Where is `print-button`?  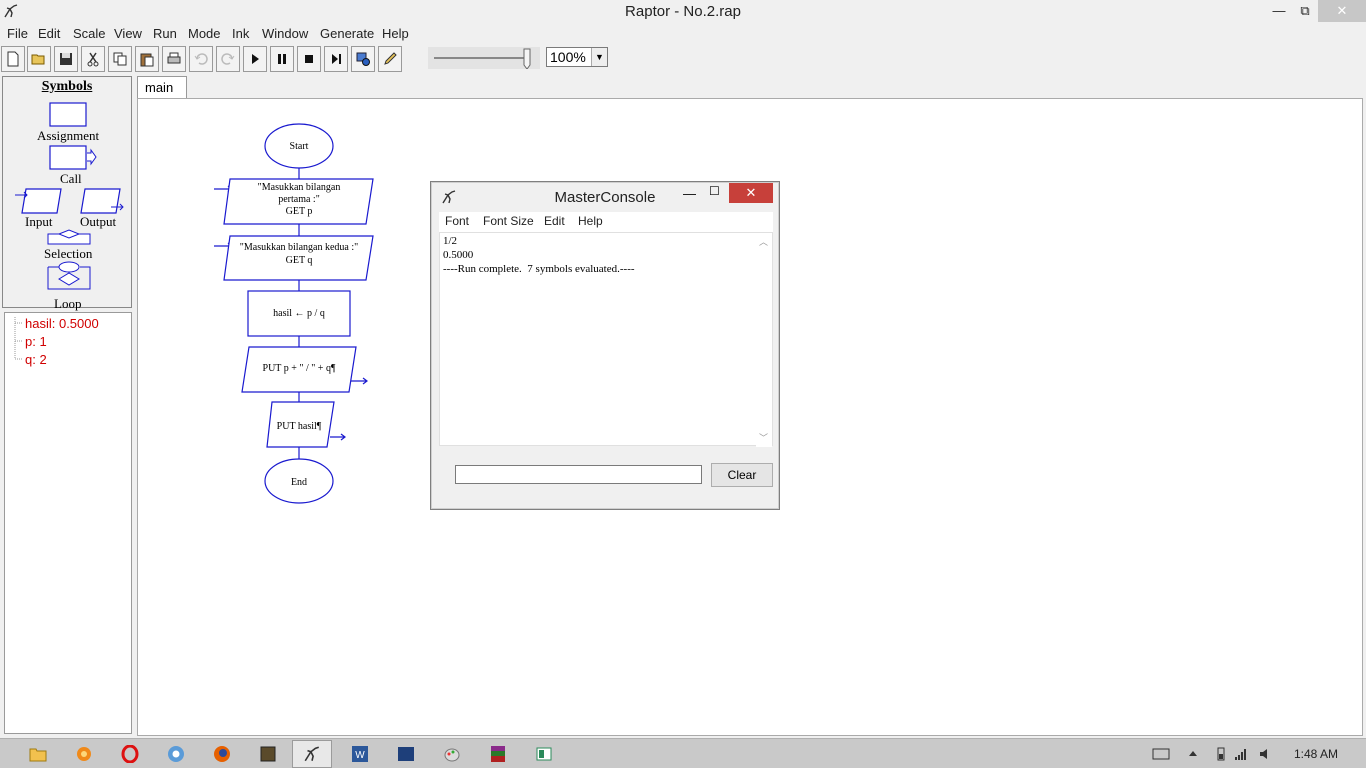 print-button is located at coordinates (174, 59).